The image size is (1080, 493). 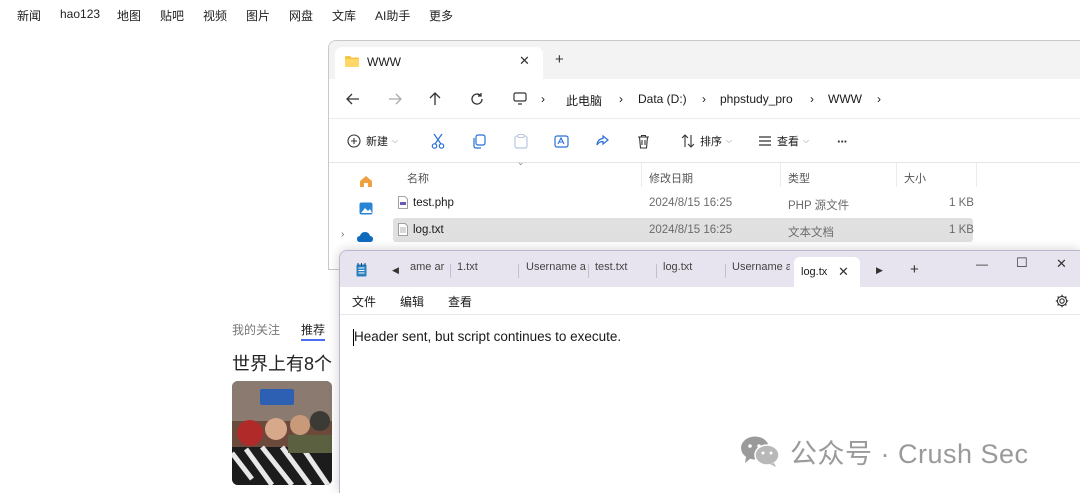 I want to click on news-thumbnail, so click(x=282, y=433).